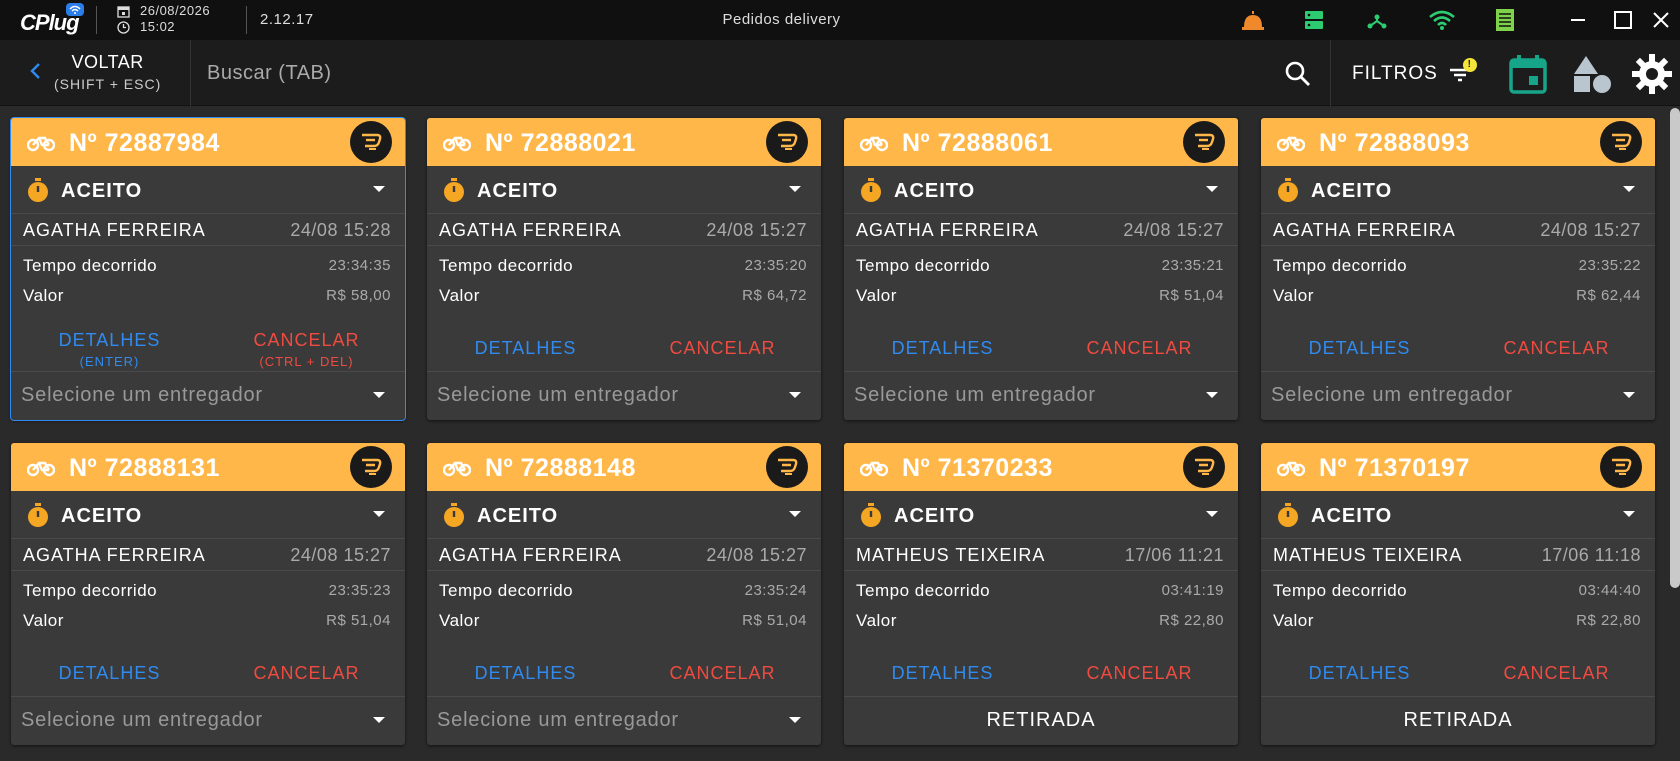 This screenshot has width=1680, height=761. Describe the element at coordinates (774, 295) in the screenshot. I see `order-value: R$ 64,72` at that location.